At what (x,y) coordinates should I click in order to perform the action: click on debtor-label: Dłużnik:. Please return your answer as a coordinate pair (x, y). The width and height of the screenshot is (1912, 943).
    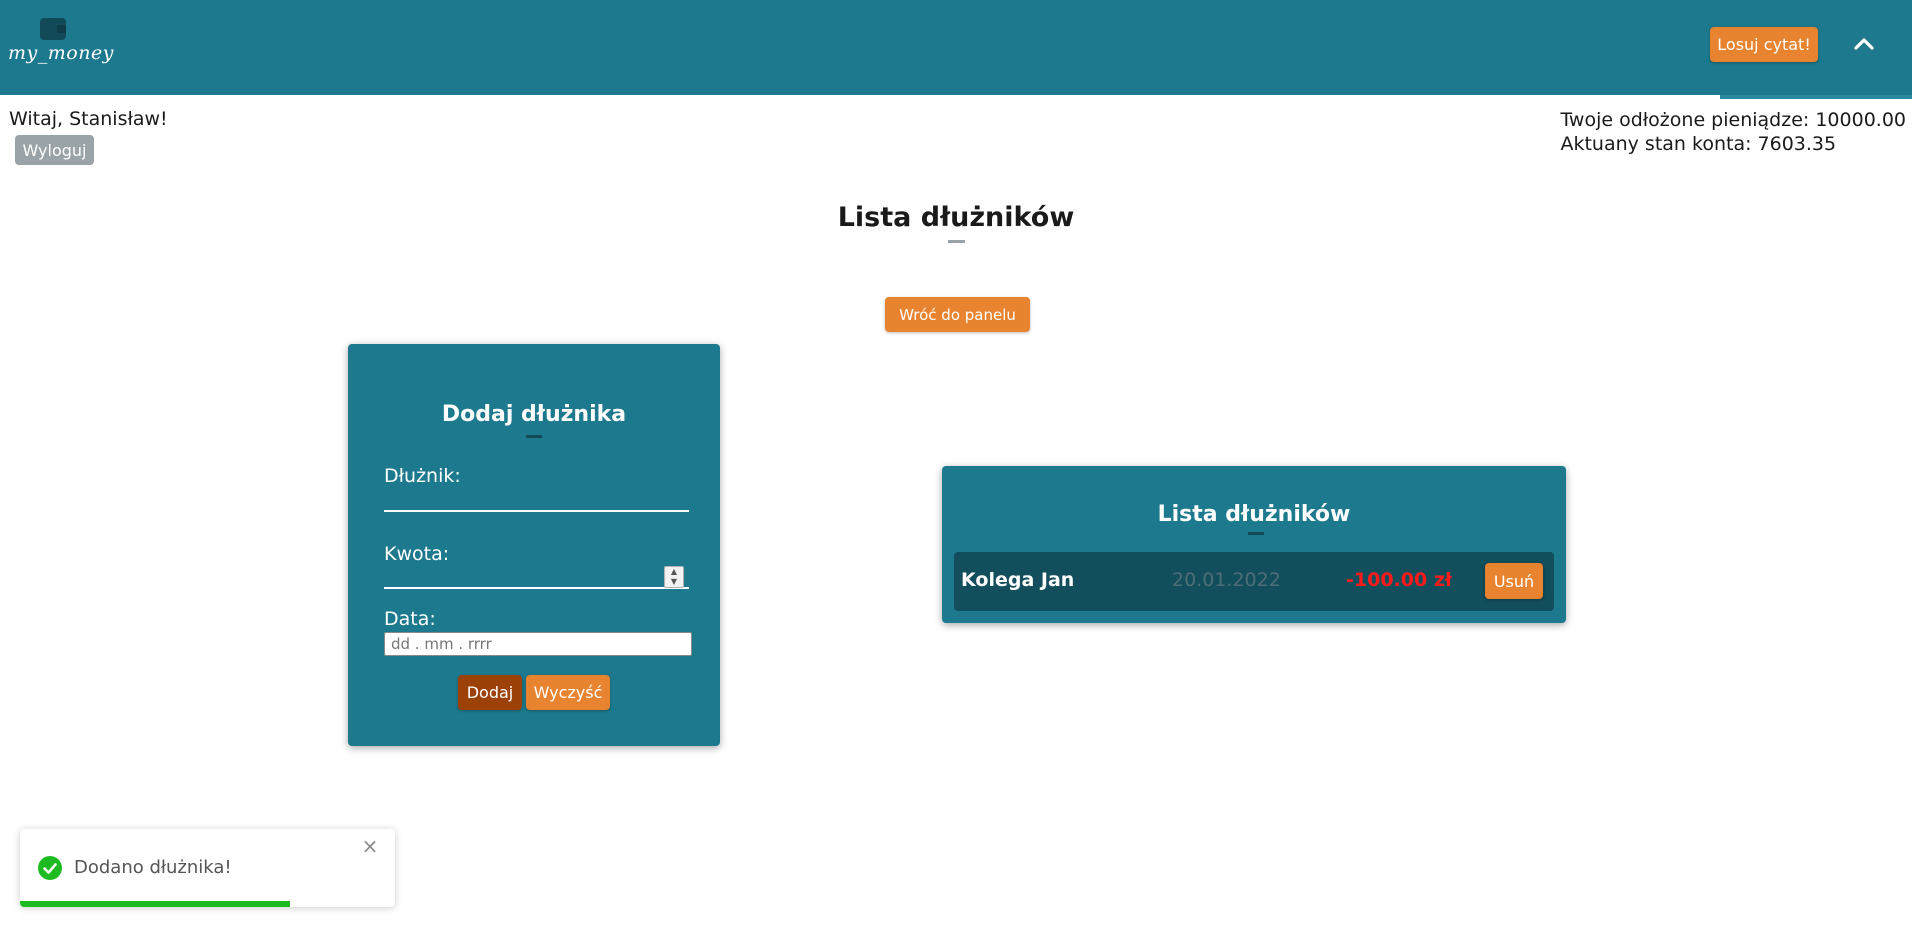
    Looking at the image, I should click on (422, 476).